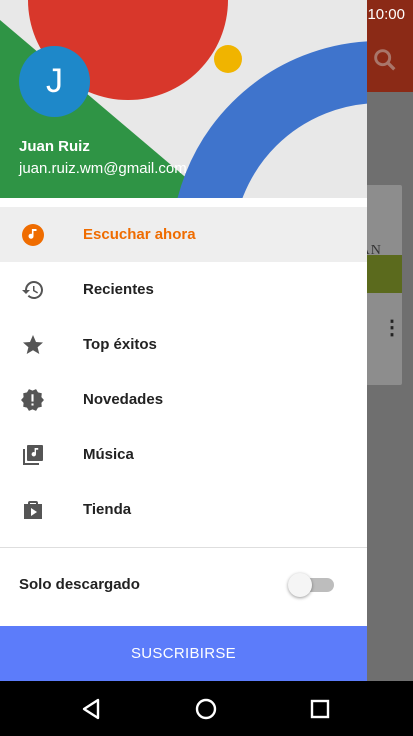  I want to click on menu-label: Tienda, so click(107, 509).